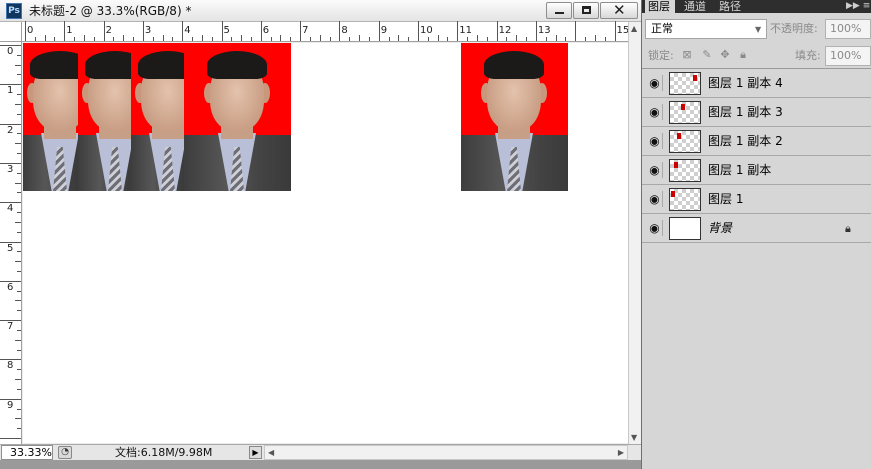  Describe the element at coordinates (730, 6) in the screenshot. I see `tab-paths: 路径` at that location.